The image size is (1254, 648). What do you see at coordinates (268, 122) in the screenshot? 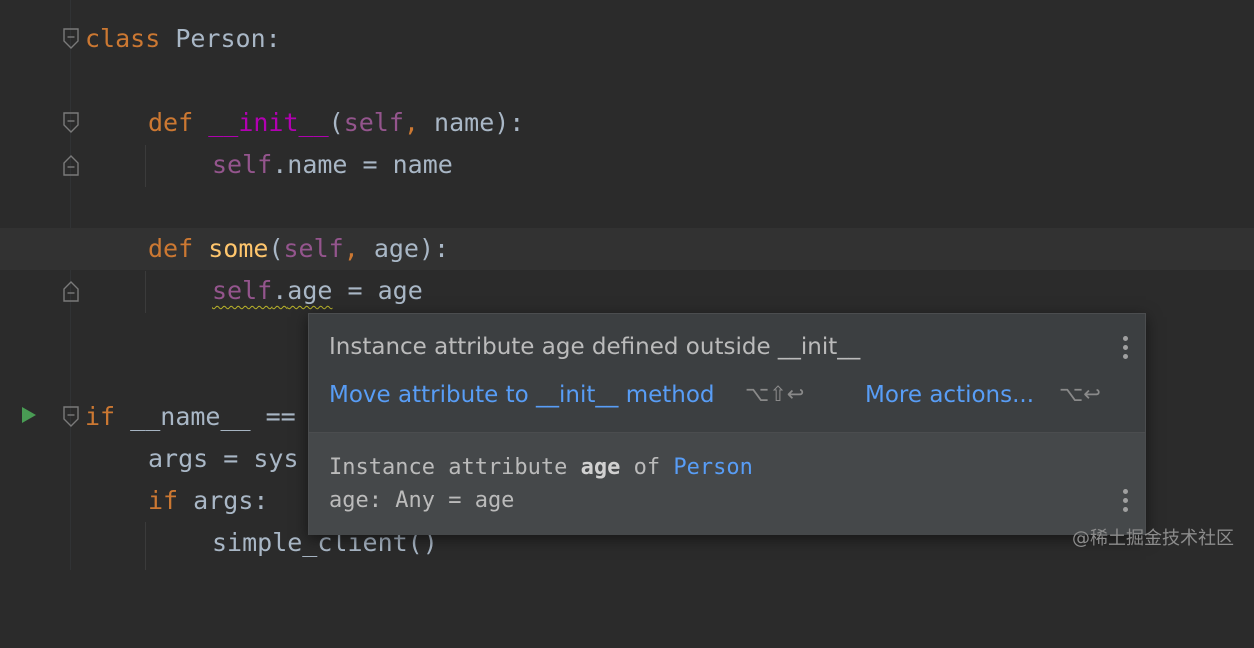
I see `magic-method-name: __init__` at bounding box center [268, 122].